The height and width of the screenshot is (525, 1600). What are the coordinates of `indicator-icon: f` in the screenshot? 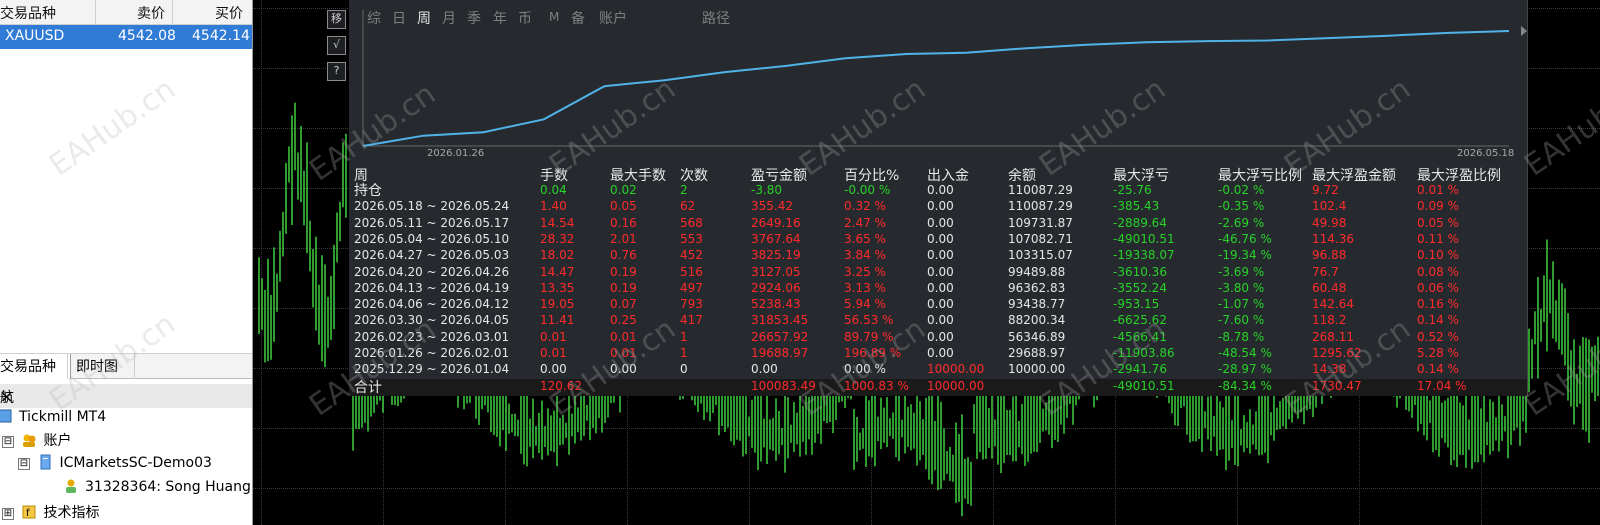 It's located at (29, 512).